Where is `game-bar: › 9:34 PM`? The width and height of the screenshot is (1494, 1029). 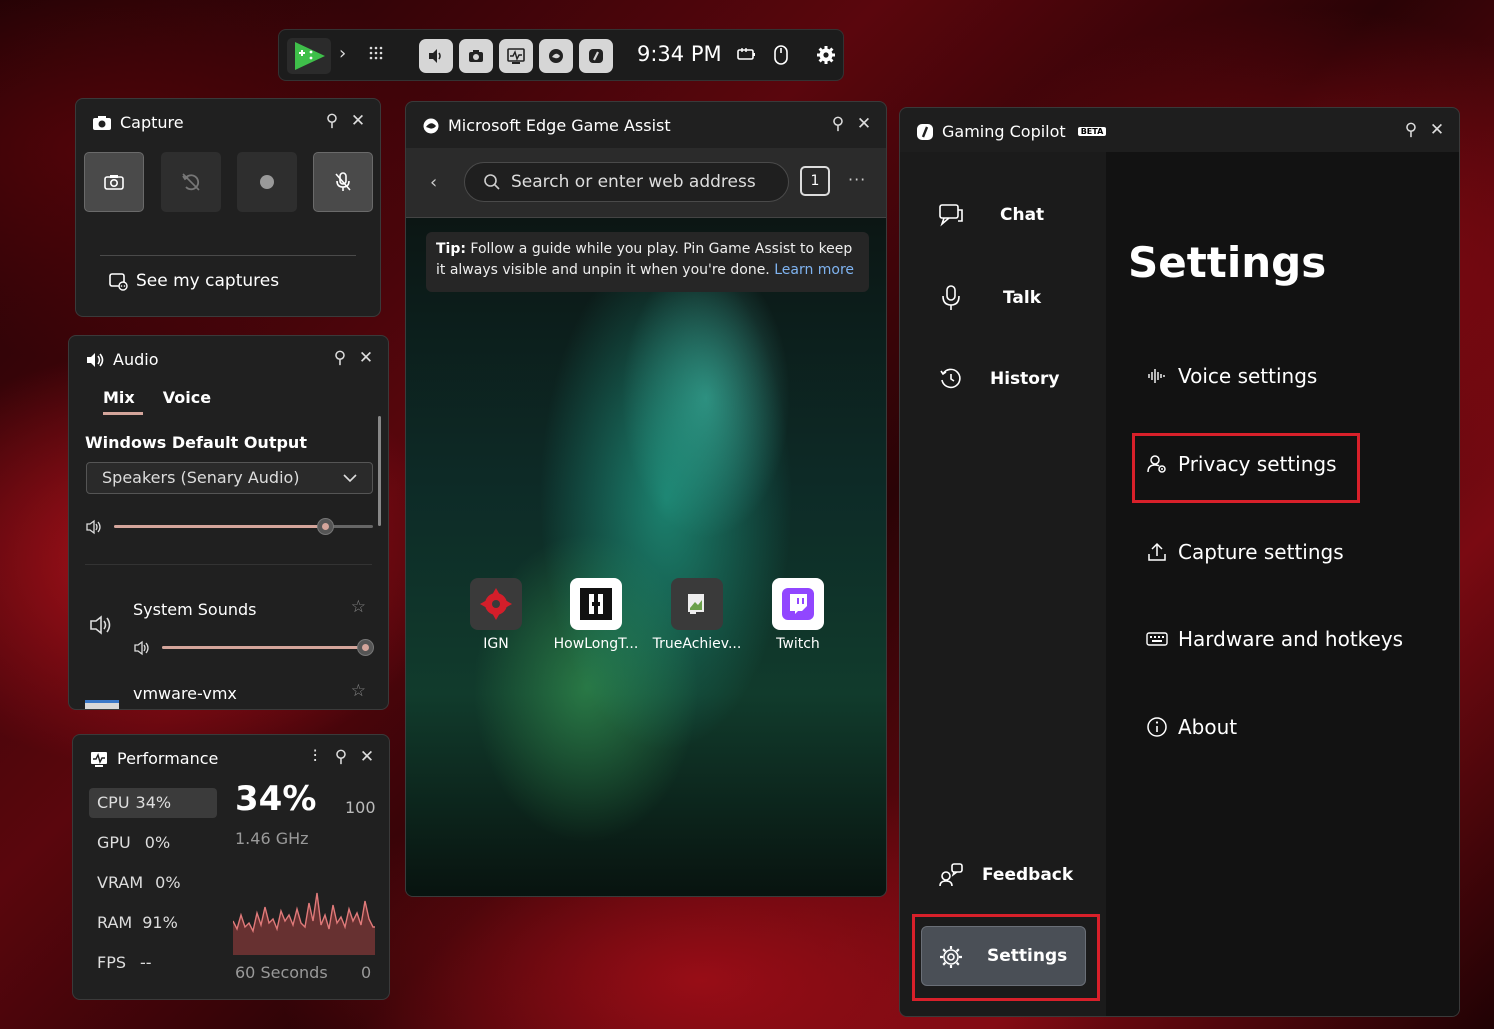
game-bar: › 9:34 PM is located at coordinates (561, 55).